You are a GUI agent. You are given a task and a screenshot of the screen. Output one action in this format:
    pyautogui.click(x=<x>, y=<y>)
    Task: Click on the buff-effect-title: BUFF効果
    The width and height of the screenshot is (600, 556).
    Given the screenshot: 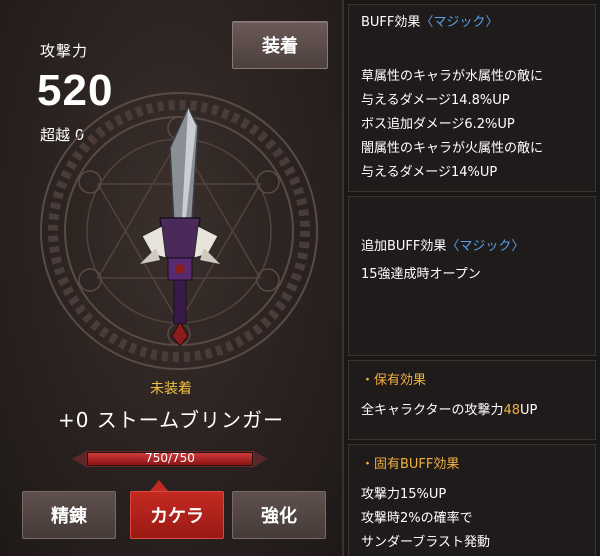 What is the action you would take?
    pyautogui.click(x=391, y=22)
    